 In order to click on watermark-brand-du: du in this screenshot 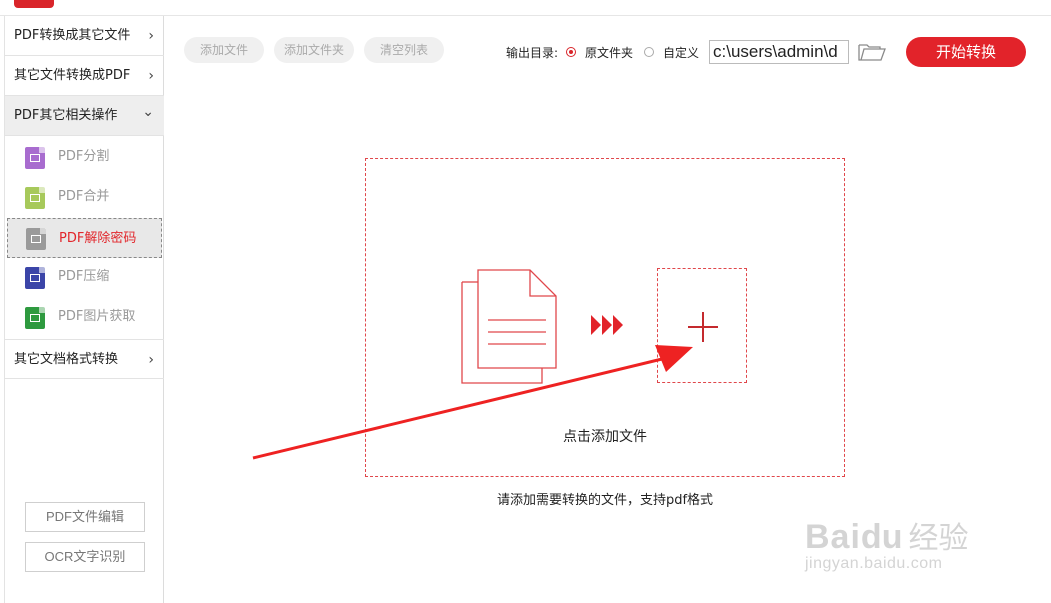, I will do `click(881, 537)`.